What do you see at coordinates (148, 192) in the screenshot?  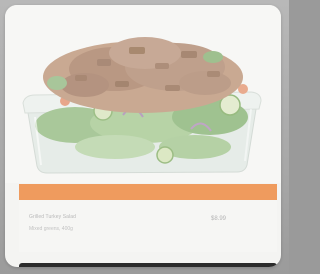 I see `accent-banner` at bounding box center [148, 192].